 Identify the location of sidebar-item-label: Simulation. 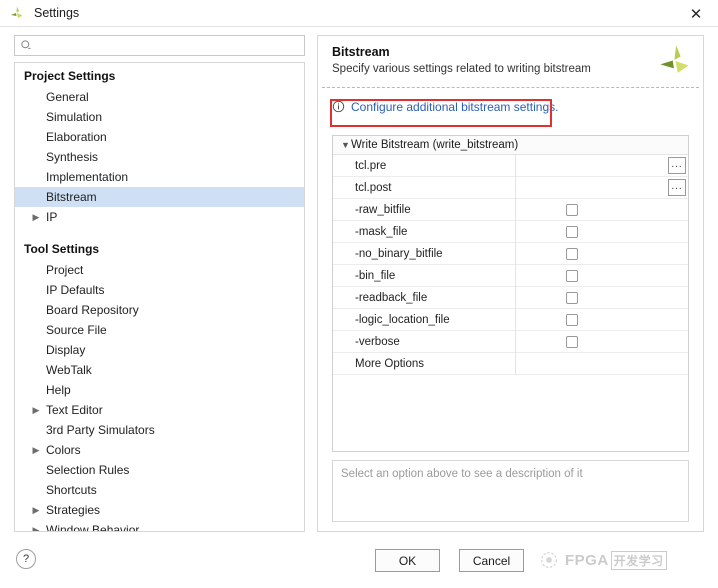
(74, 117).